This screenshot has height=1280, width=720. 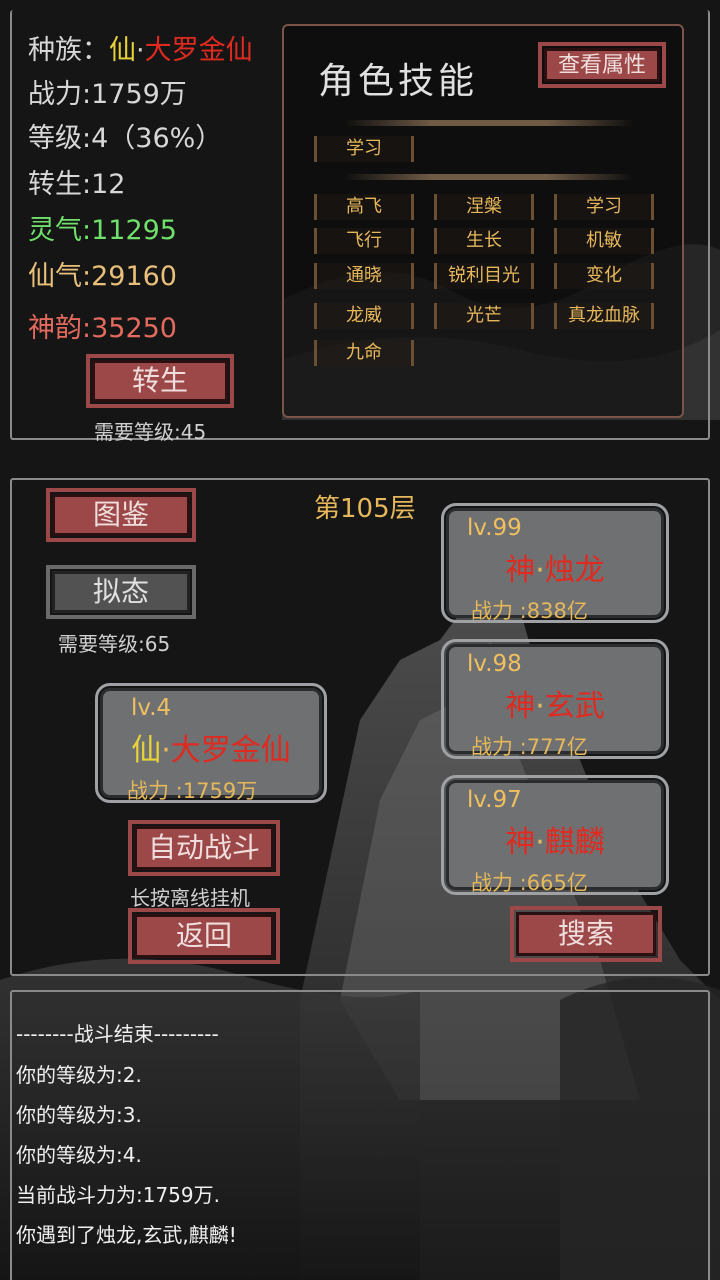 I want to click on log-line: --------战斗结束---------, so click(x=117, y=1034).